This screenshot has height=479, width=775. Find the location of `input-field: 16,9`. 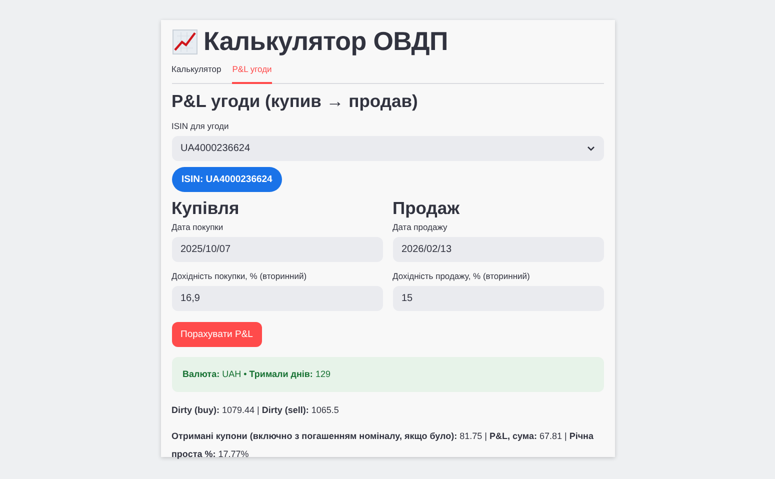

input-field: 16,9 is located at coordinates (277, 298).